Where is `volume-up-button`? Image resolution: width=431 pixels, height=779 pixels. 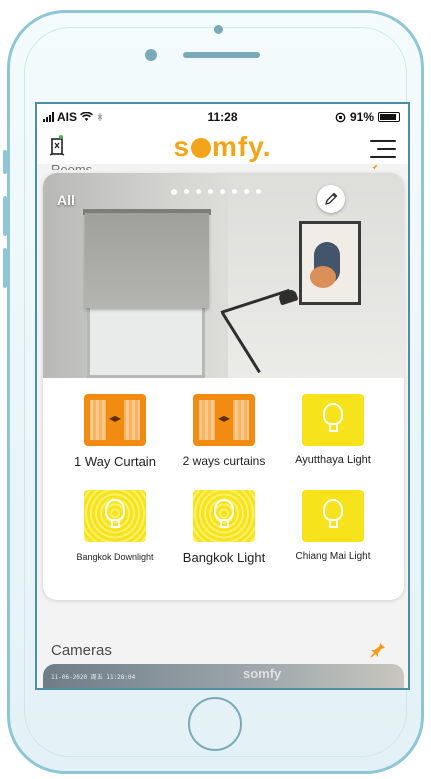 volume-up-button is located at coordinates (5, 216).